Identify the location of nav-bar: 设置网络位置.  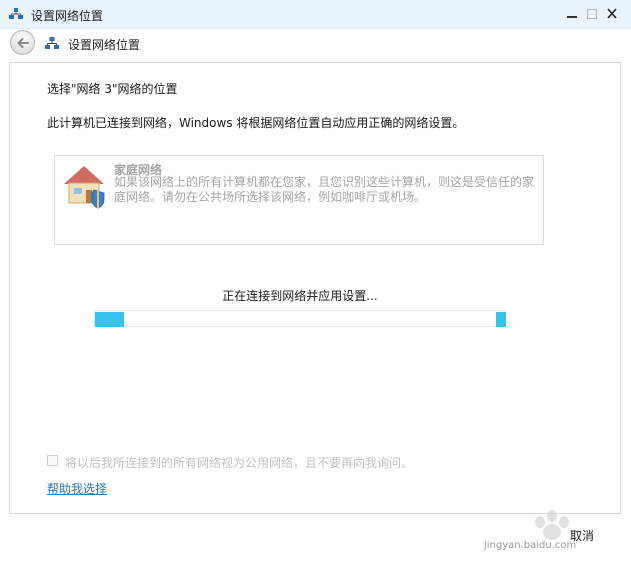
(315, 44).